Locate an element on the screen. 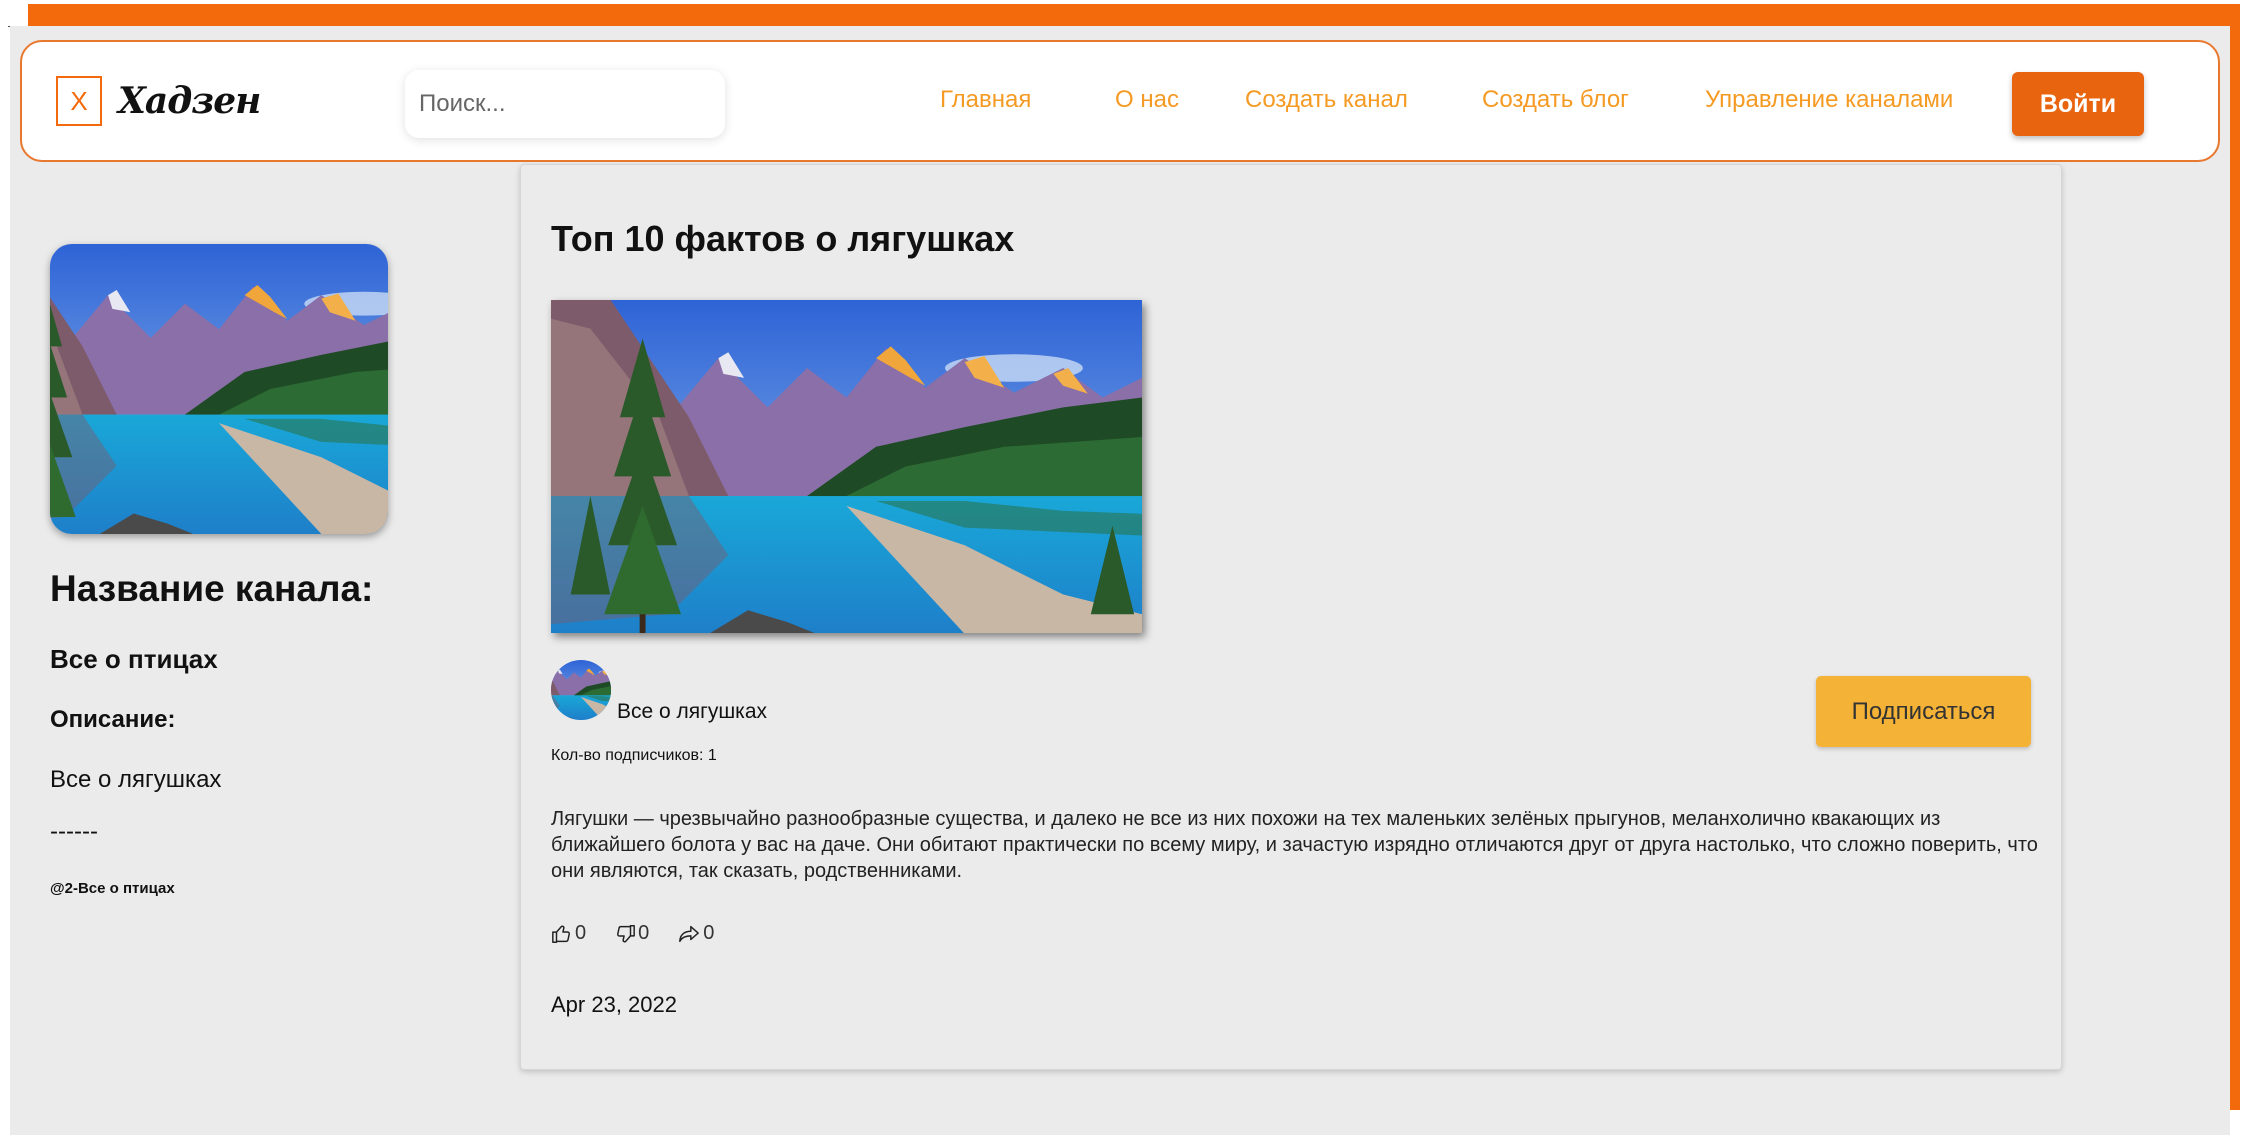  nav-link-manage-channels: Управление каналами is located at coordinates (1829, 100).